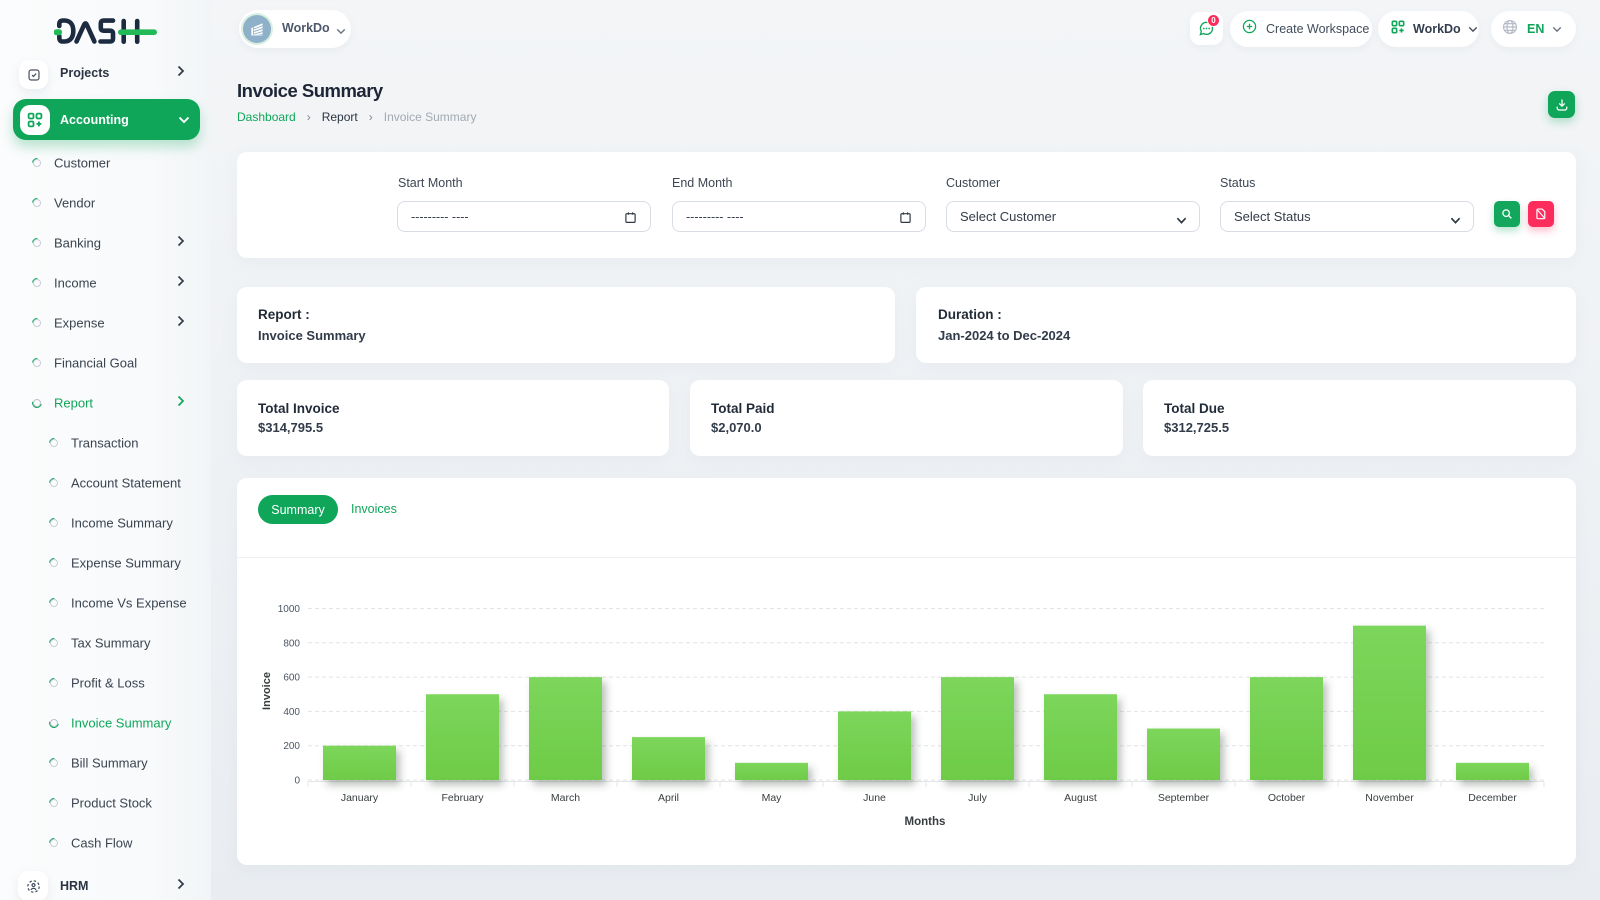 The image size is (1600, 900). What do you see at coordinates (772, 798) in the screenshot?
I see `svg-text: May` at bounding box center [772, 798].